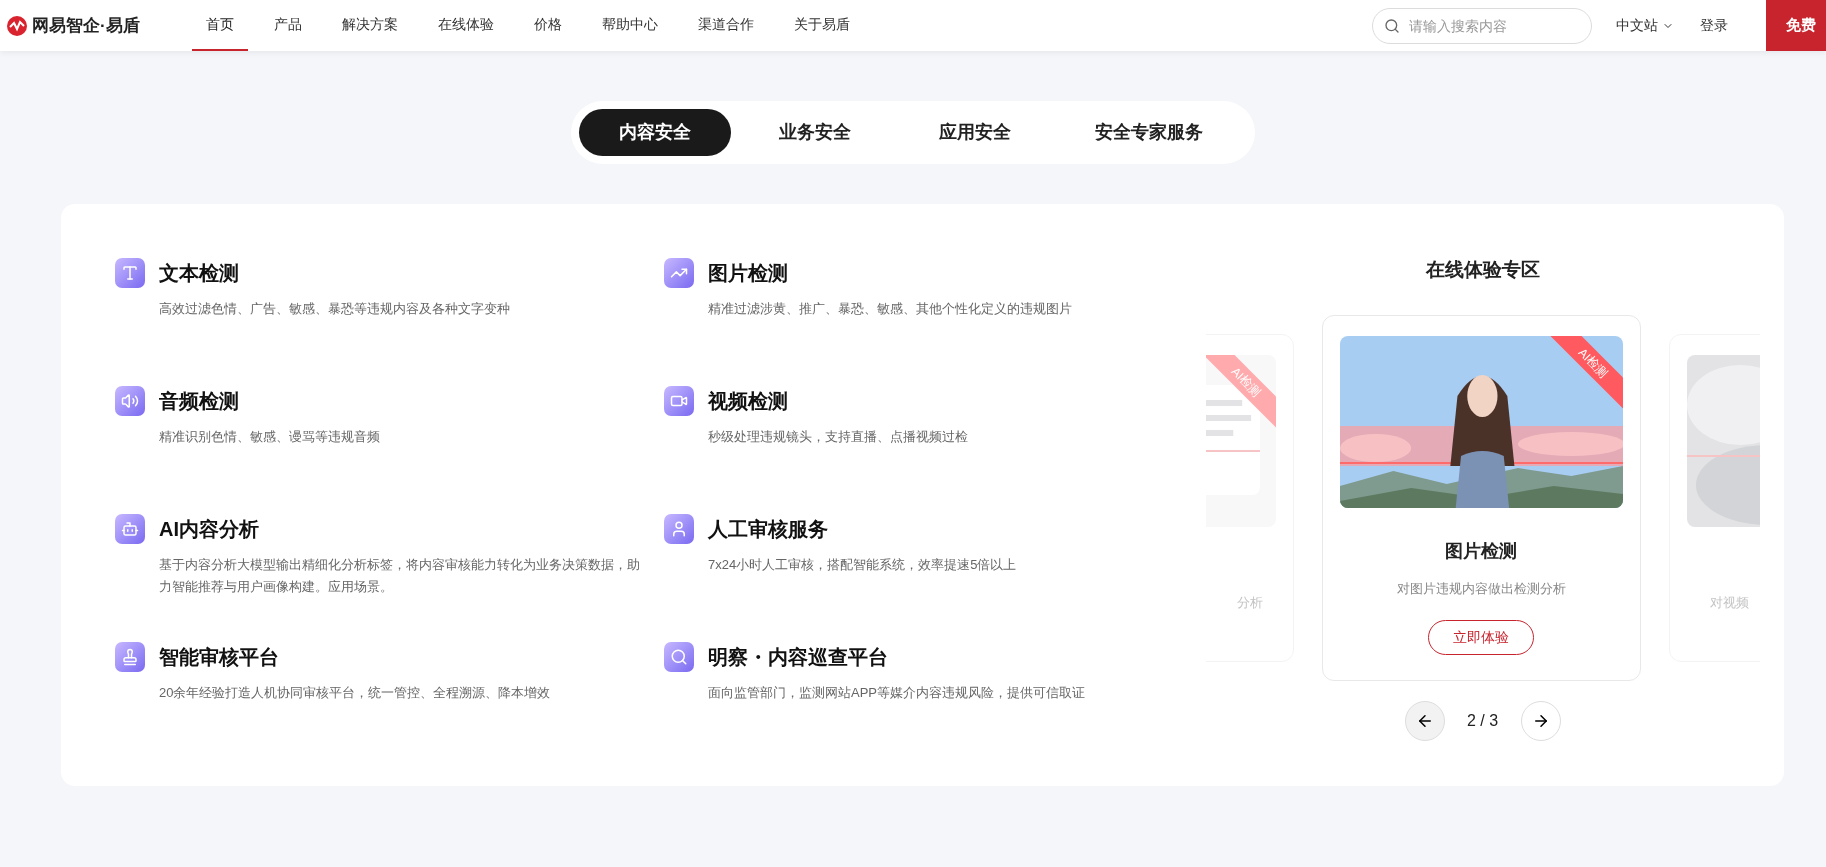 This screenshot has width=1826, height=867. What do you see at coordinates (1796, 25) in the screenshot?
I see `free-trial-button: 免费` at bounding box center [1796, 25].